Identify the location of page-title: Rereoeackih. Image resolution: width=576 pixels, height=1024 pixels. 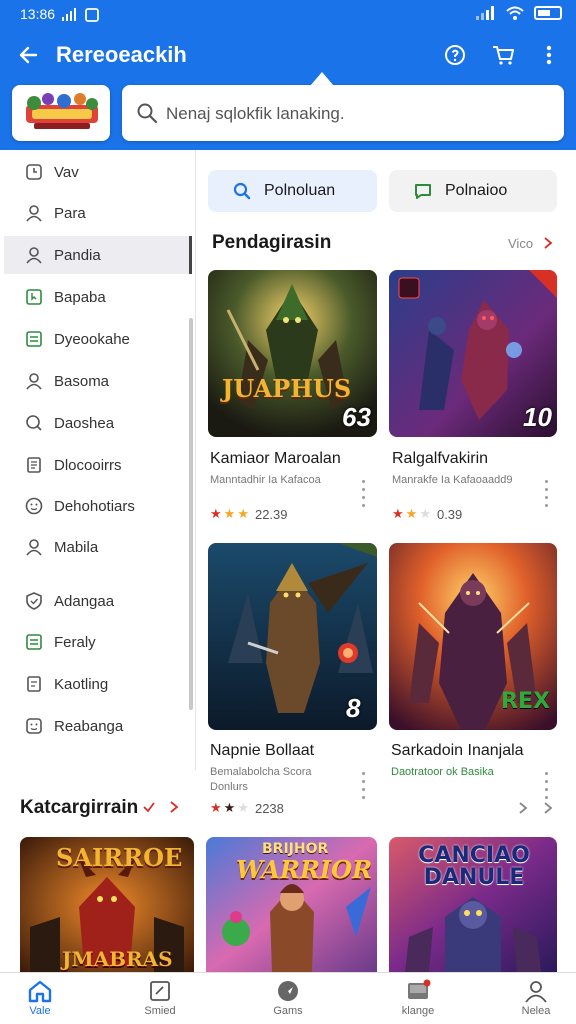
(121, 54).